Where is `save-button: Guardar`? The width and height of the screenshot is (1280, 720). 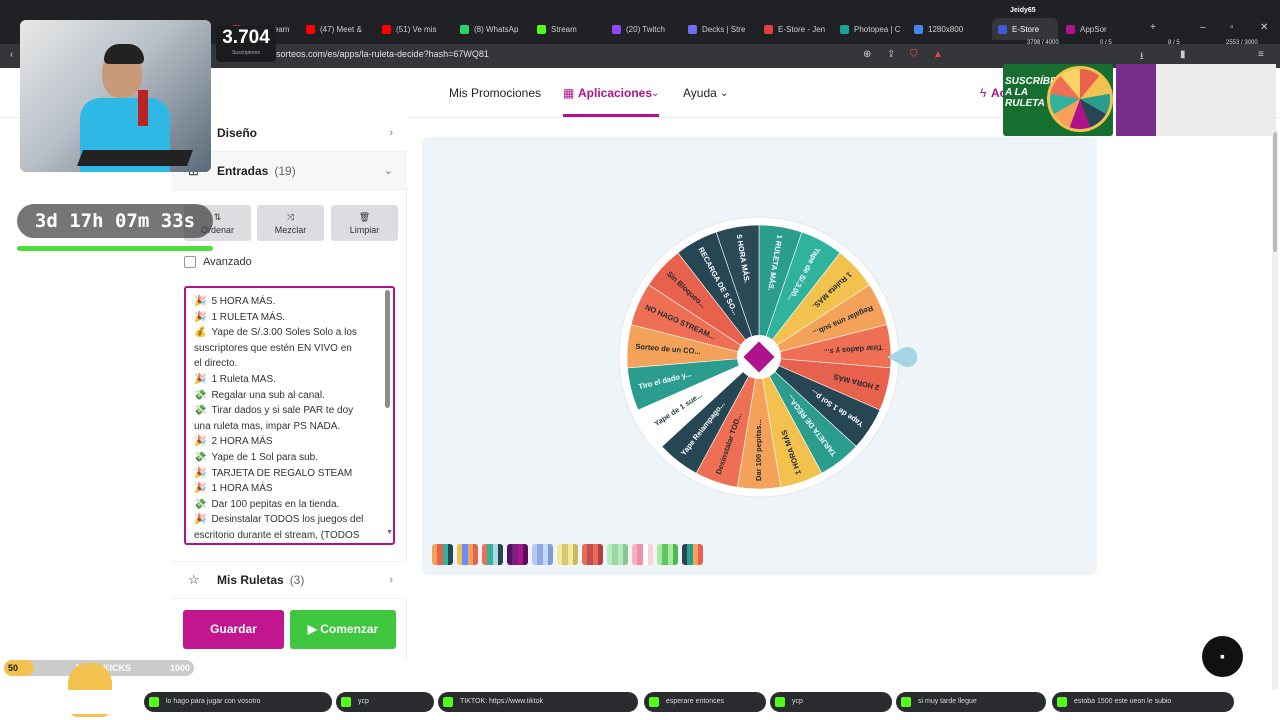 save-button: Guardar is located at coordinates (233, 629).